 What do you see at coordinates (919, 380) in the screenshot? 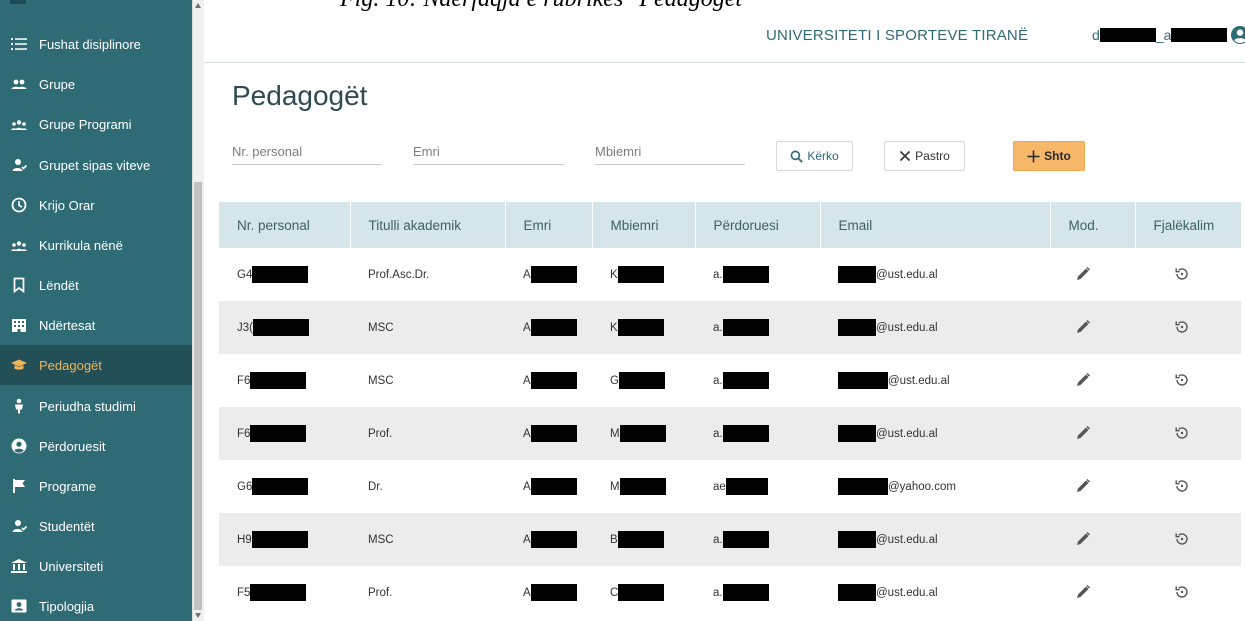
I see `cell-text: @ust.edu.al` at bounding box center [919, 380].